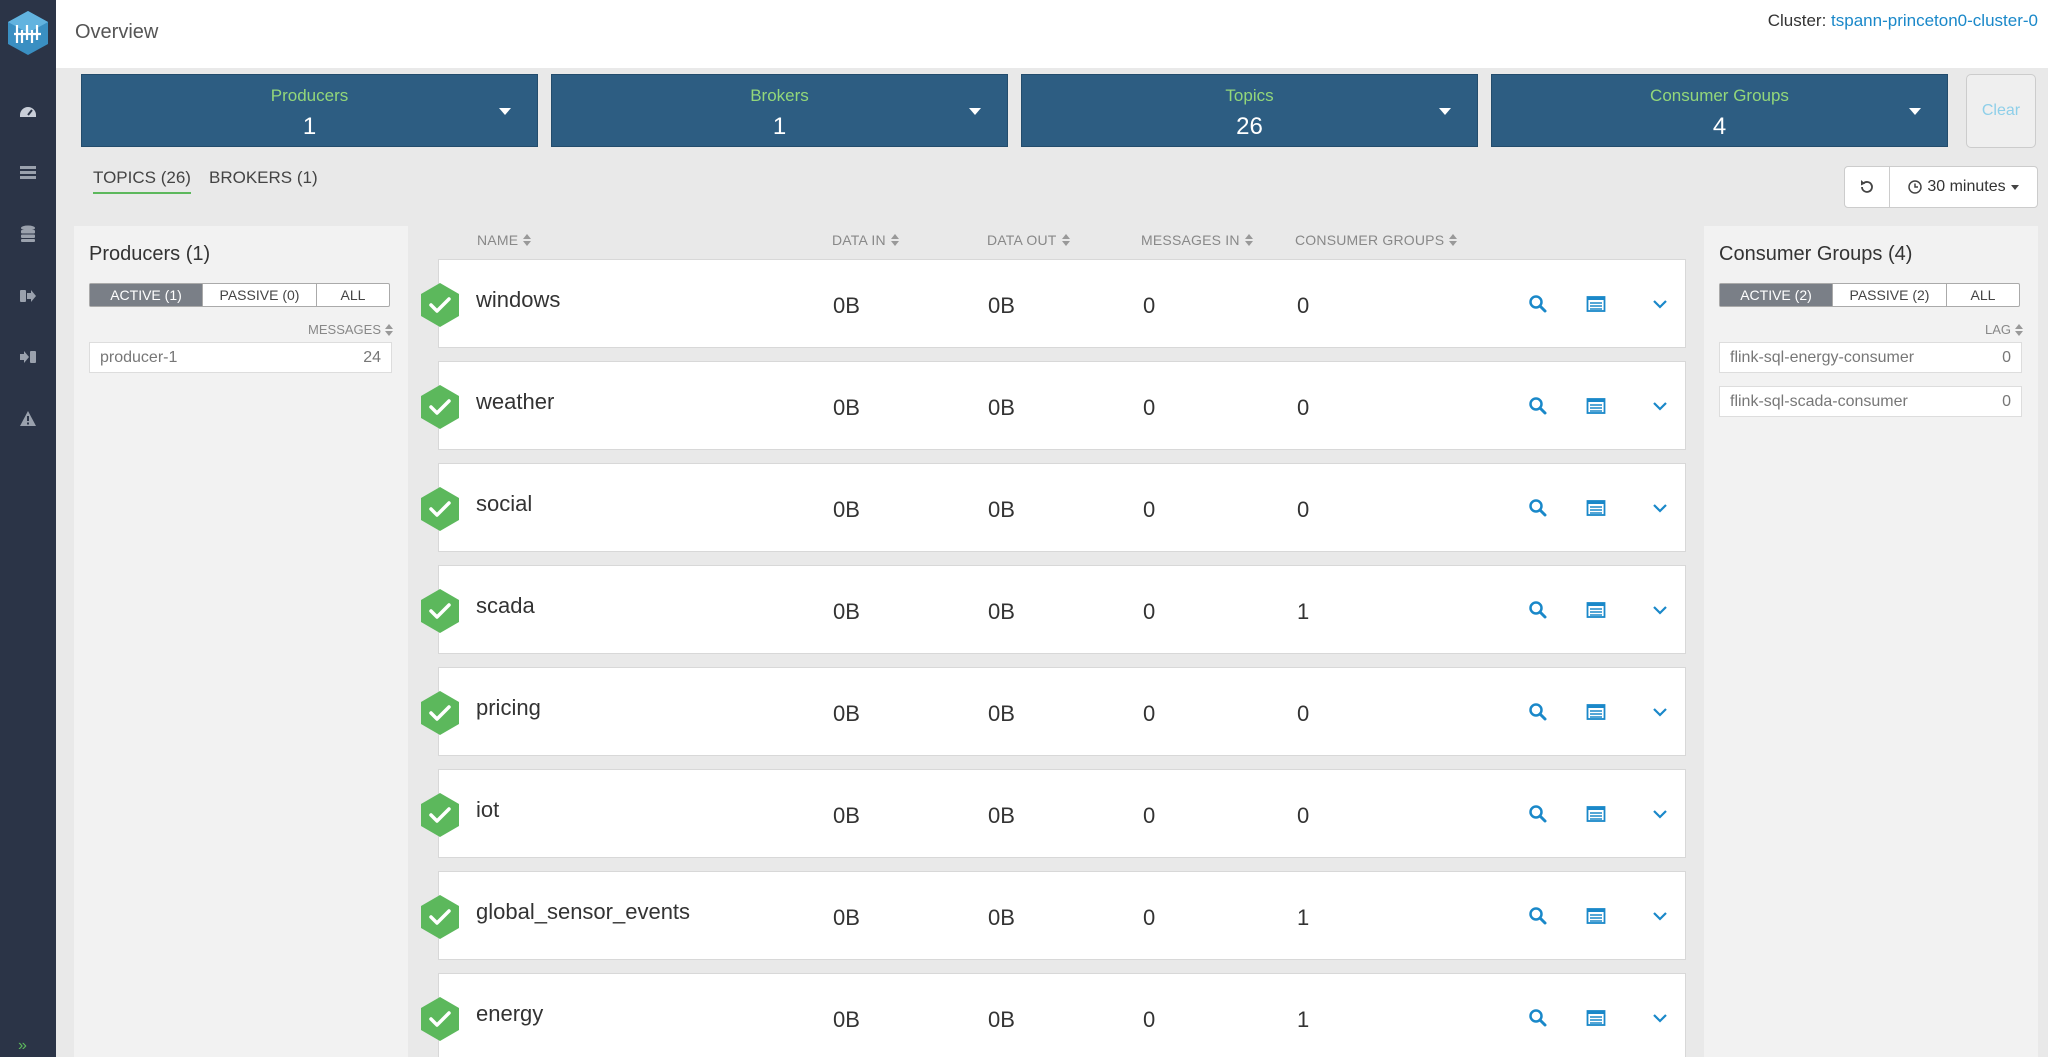 This screenshot has width=2048, height=1057. Describe the element at coordinates (1053, 507) in the screenshot. I see `topic-row: social 0B 0B 0 0` at that location.